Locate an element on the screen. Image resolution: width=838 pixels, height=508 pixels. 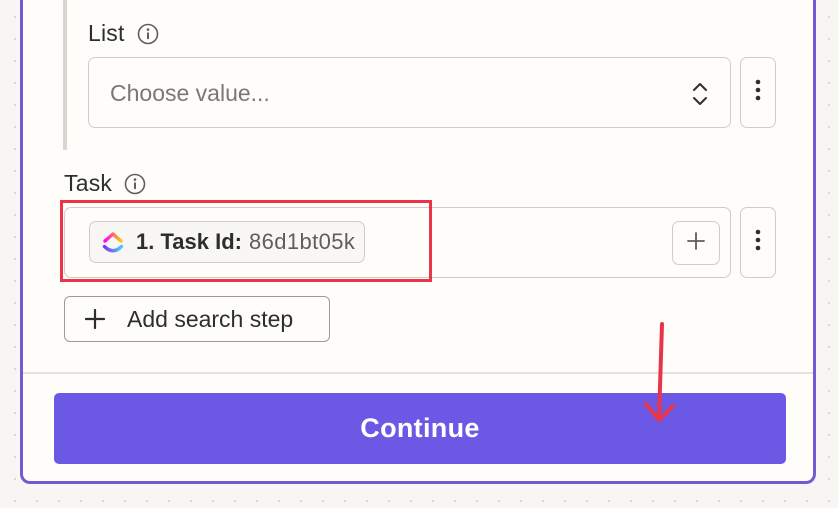
list-more-button is located at coordinates (758, 92).